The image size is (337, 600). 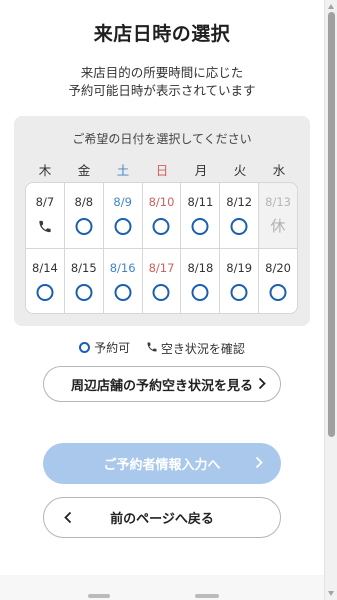 I want to click on legend-available: 予約可, so click(x=104, y=347).